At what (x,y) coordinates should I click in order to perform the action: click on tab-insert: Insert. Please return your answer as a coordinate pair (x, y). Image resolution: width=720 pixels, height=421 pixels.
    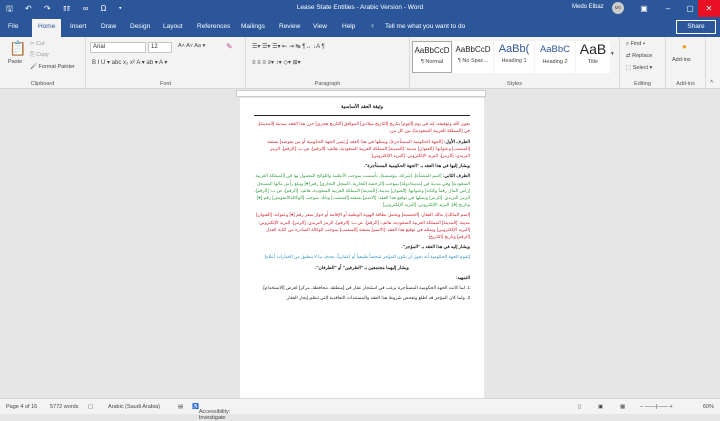
    Looking at the image, I should click on (78, 26).